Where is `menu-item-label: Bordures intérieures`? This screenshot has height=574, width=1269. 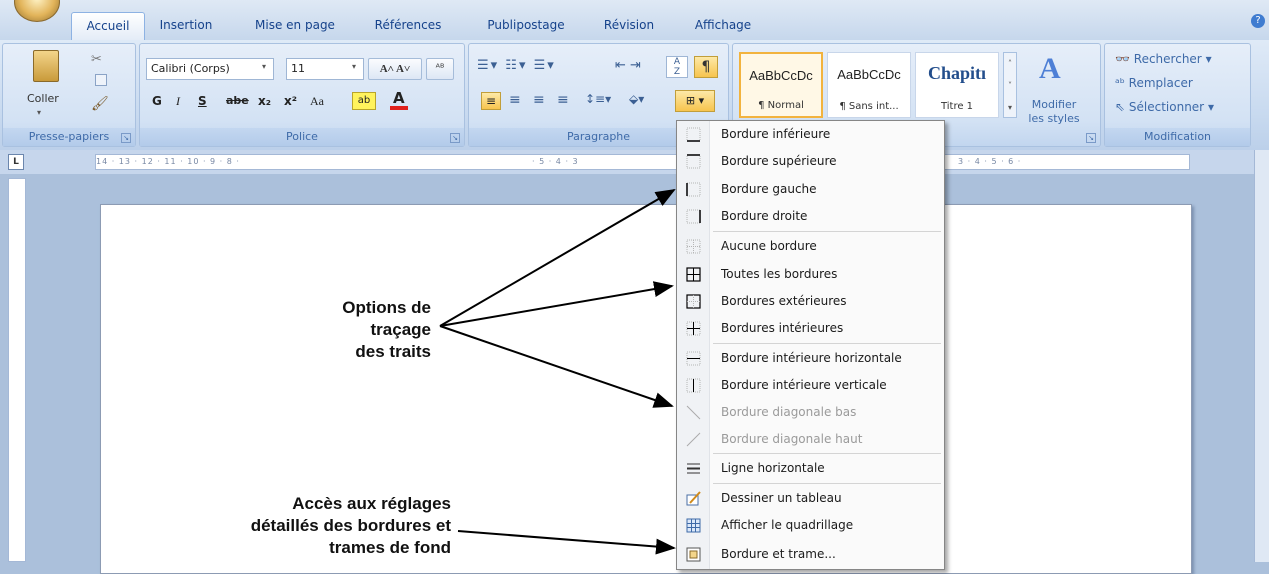 menu-item-label: Bordures intérieures is located at coordinates (782, 328).